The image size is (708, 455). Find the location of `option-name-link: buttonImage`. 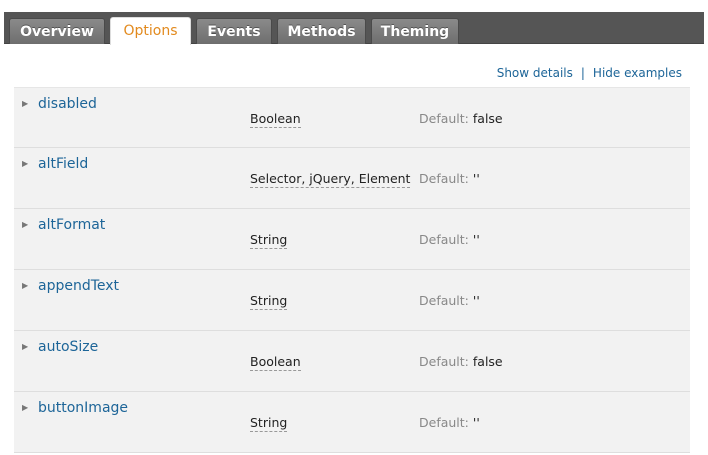

option-name-link: buttonImage is located at coordinates (83, 408).